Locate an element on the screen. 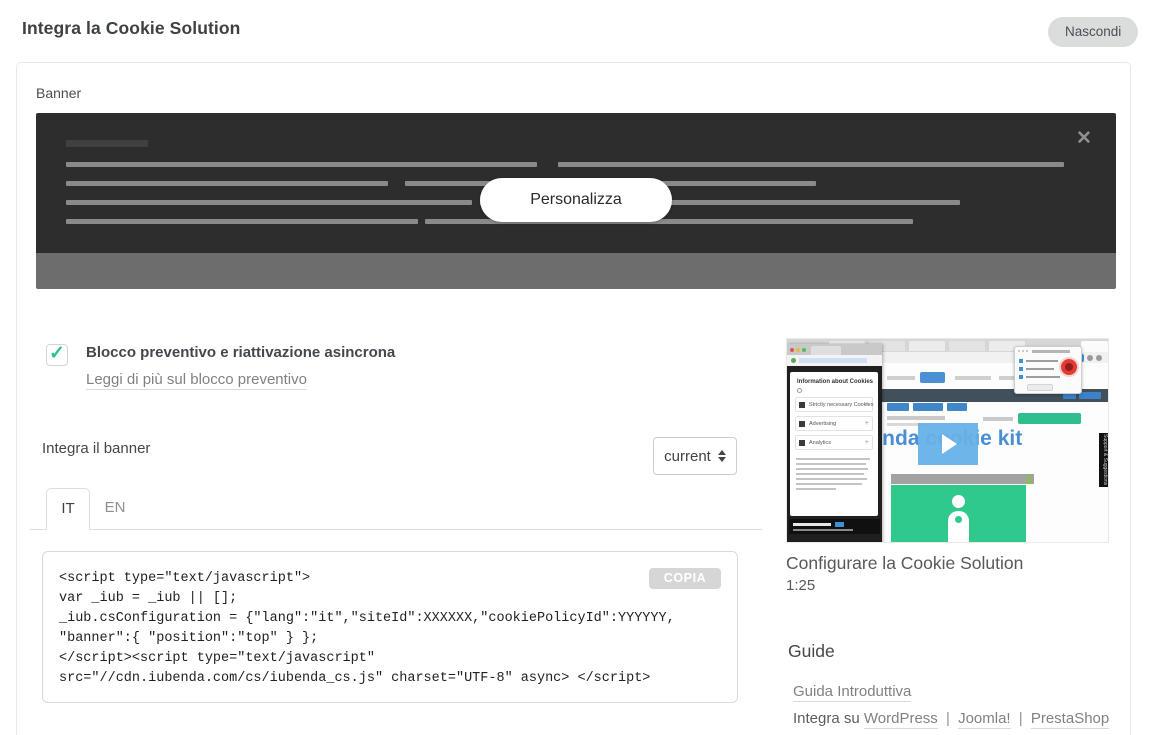  guide-link-prestashop: PrestaShop is located at coordinates (1070, 719).